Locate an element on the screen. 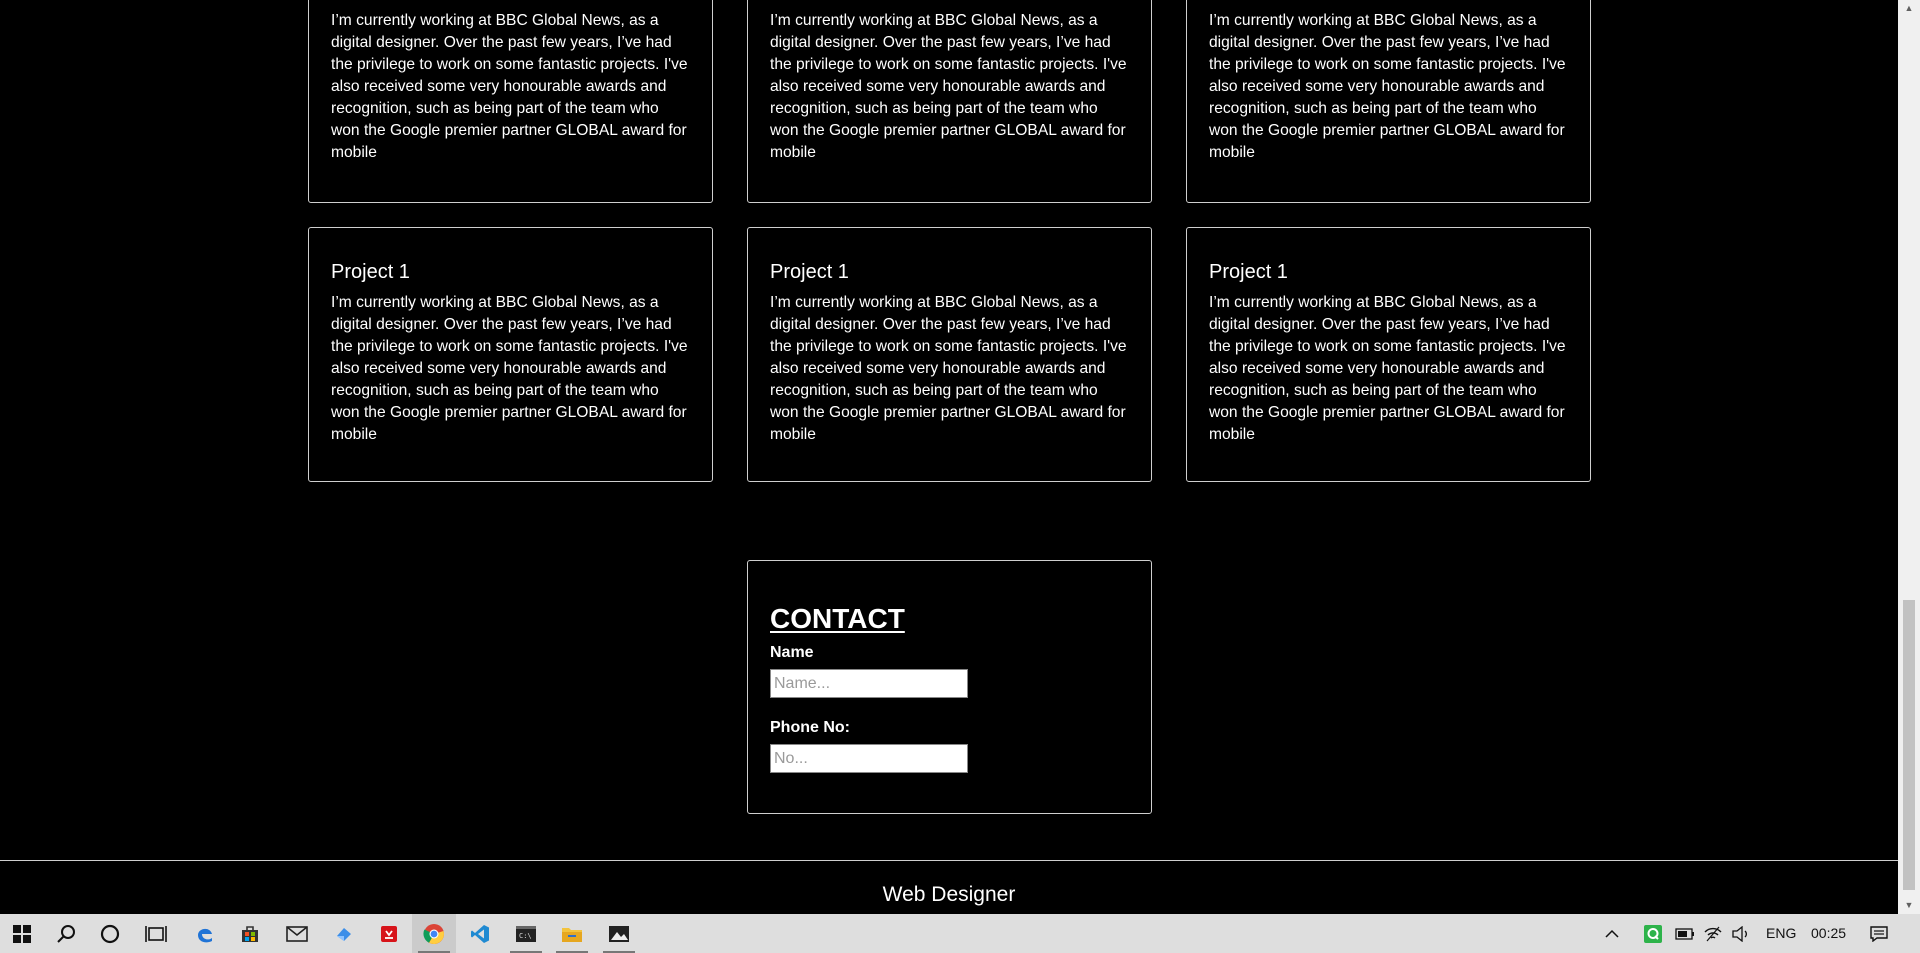  footer-text: Web Designer is located at coordinates (949, 894).